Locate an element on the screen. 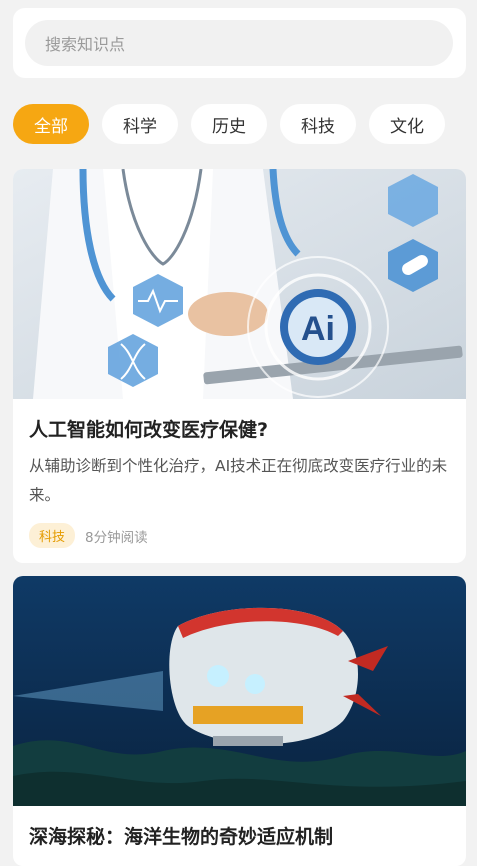 The width and height of the screenshot is (477, 866). ai-badge-text: Ai is located at coordinates (318, 329).